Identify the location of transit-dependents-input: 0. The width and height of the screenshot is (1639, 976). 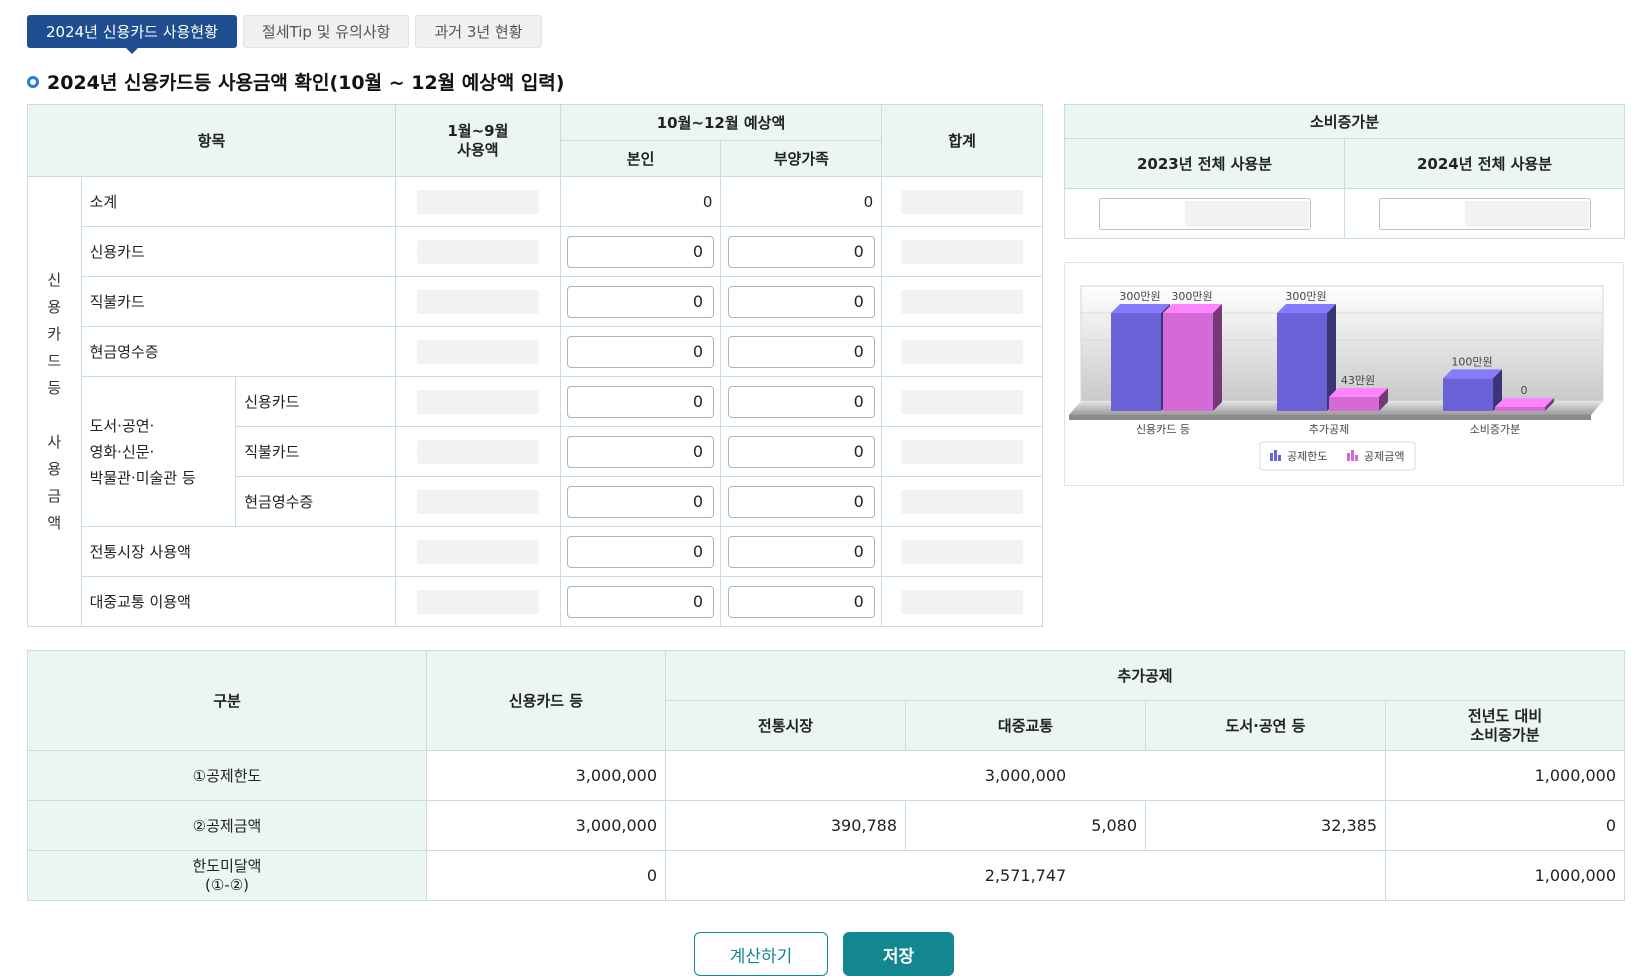
(801, 601).